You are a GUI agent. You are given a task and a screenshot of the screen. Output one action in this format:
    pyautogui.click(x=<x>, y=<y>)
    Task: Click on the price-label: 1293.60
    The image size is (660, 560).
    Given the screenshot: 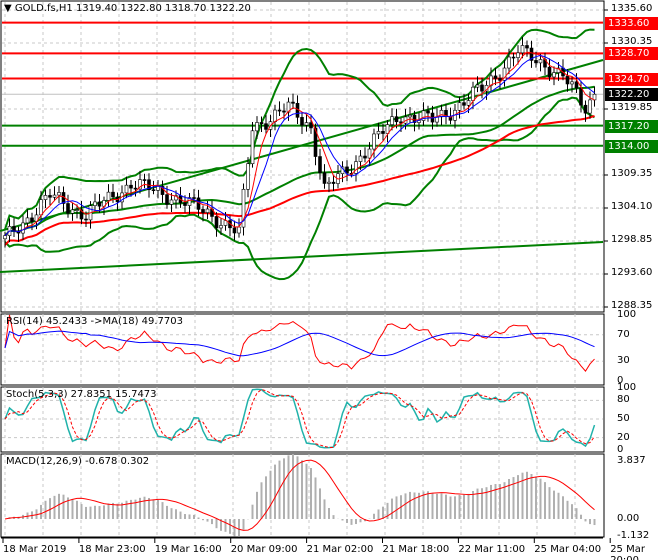 What is the action you would take?
    pyautogui.click(x=632, y=272)
    